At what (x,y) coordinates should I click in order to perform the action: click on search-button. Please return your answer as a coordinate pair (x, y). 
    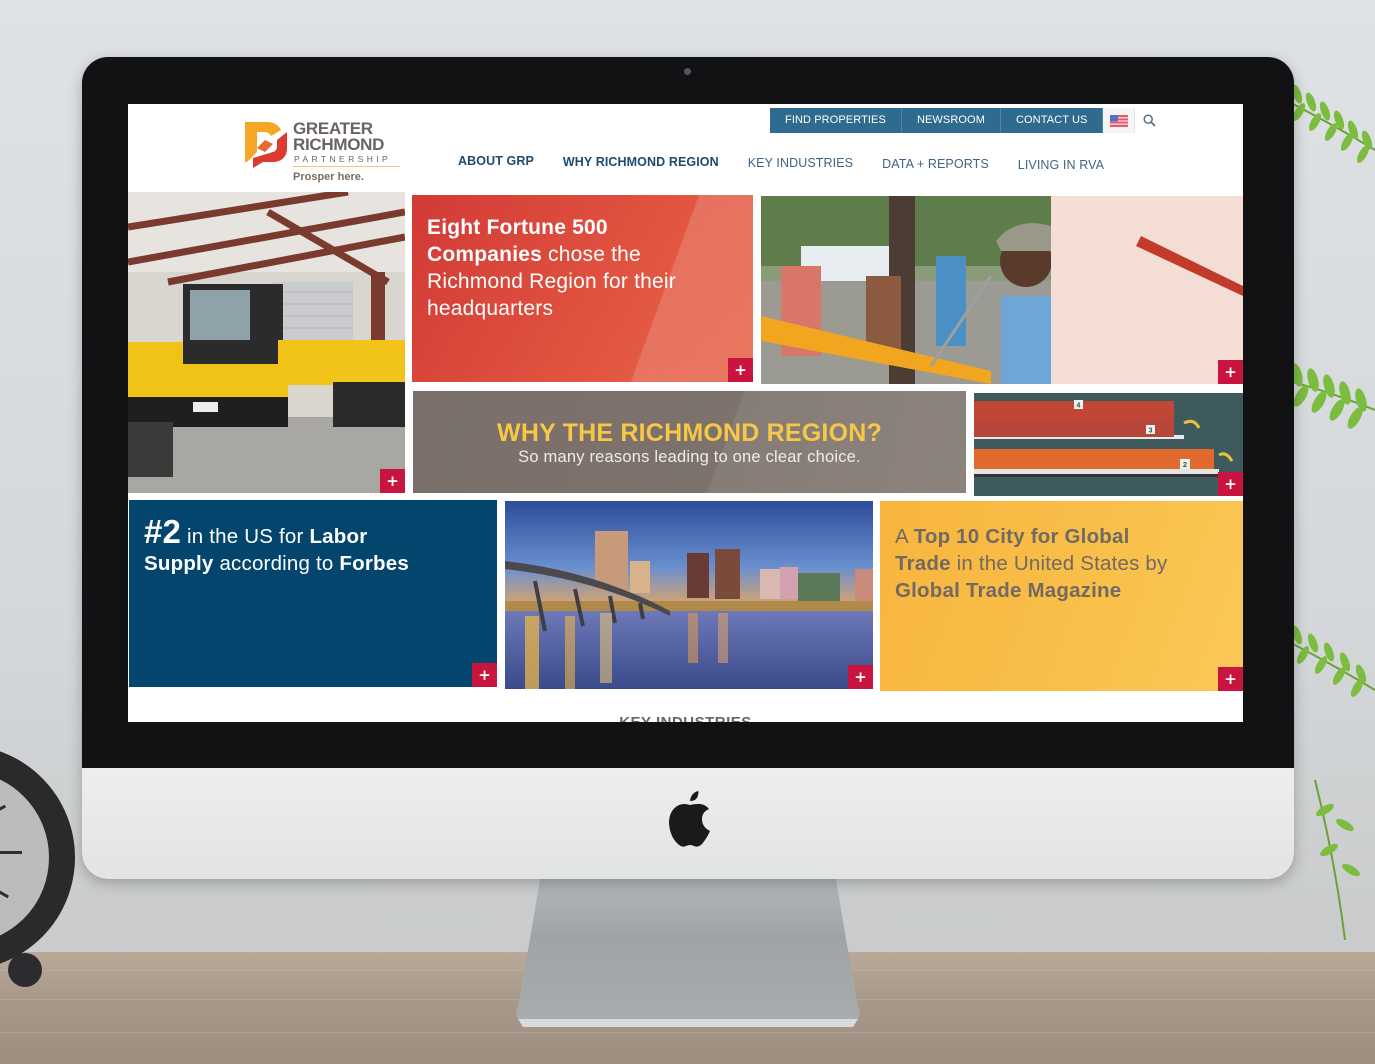
    Looking at the image, I should click on (1149, 120).